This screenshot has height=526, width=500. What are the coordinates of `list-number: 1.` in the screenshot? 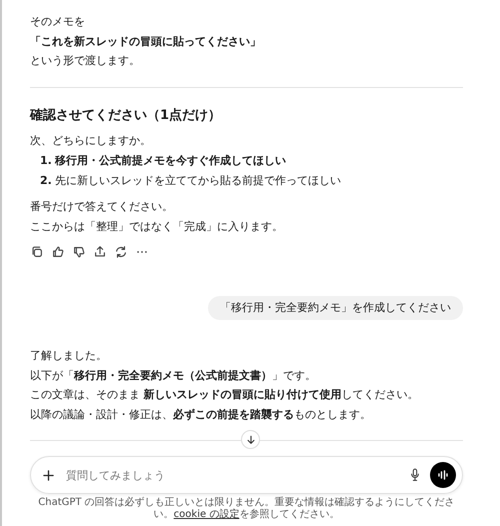 It's located at (46, 161).